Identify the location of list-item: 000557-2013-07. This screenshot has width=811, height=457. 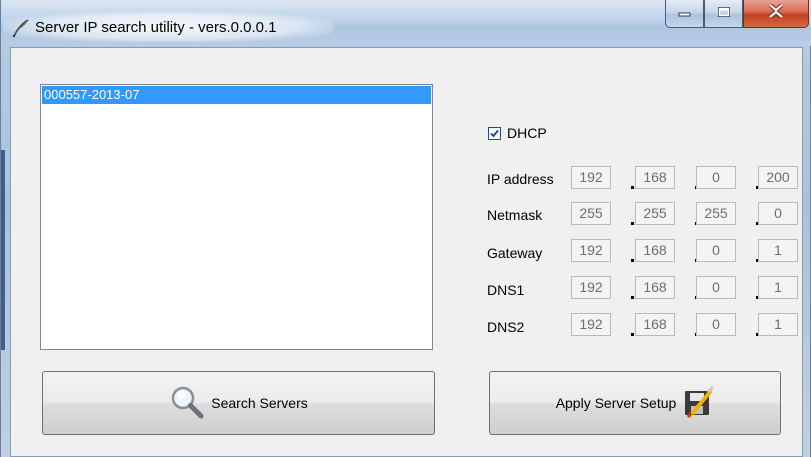
(236, 95).